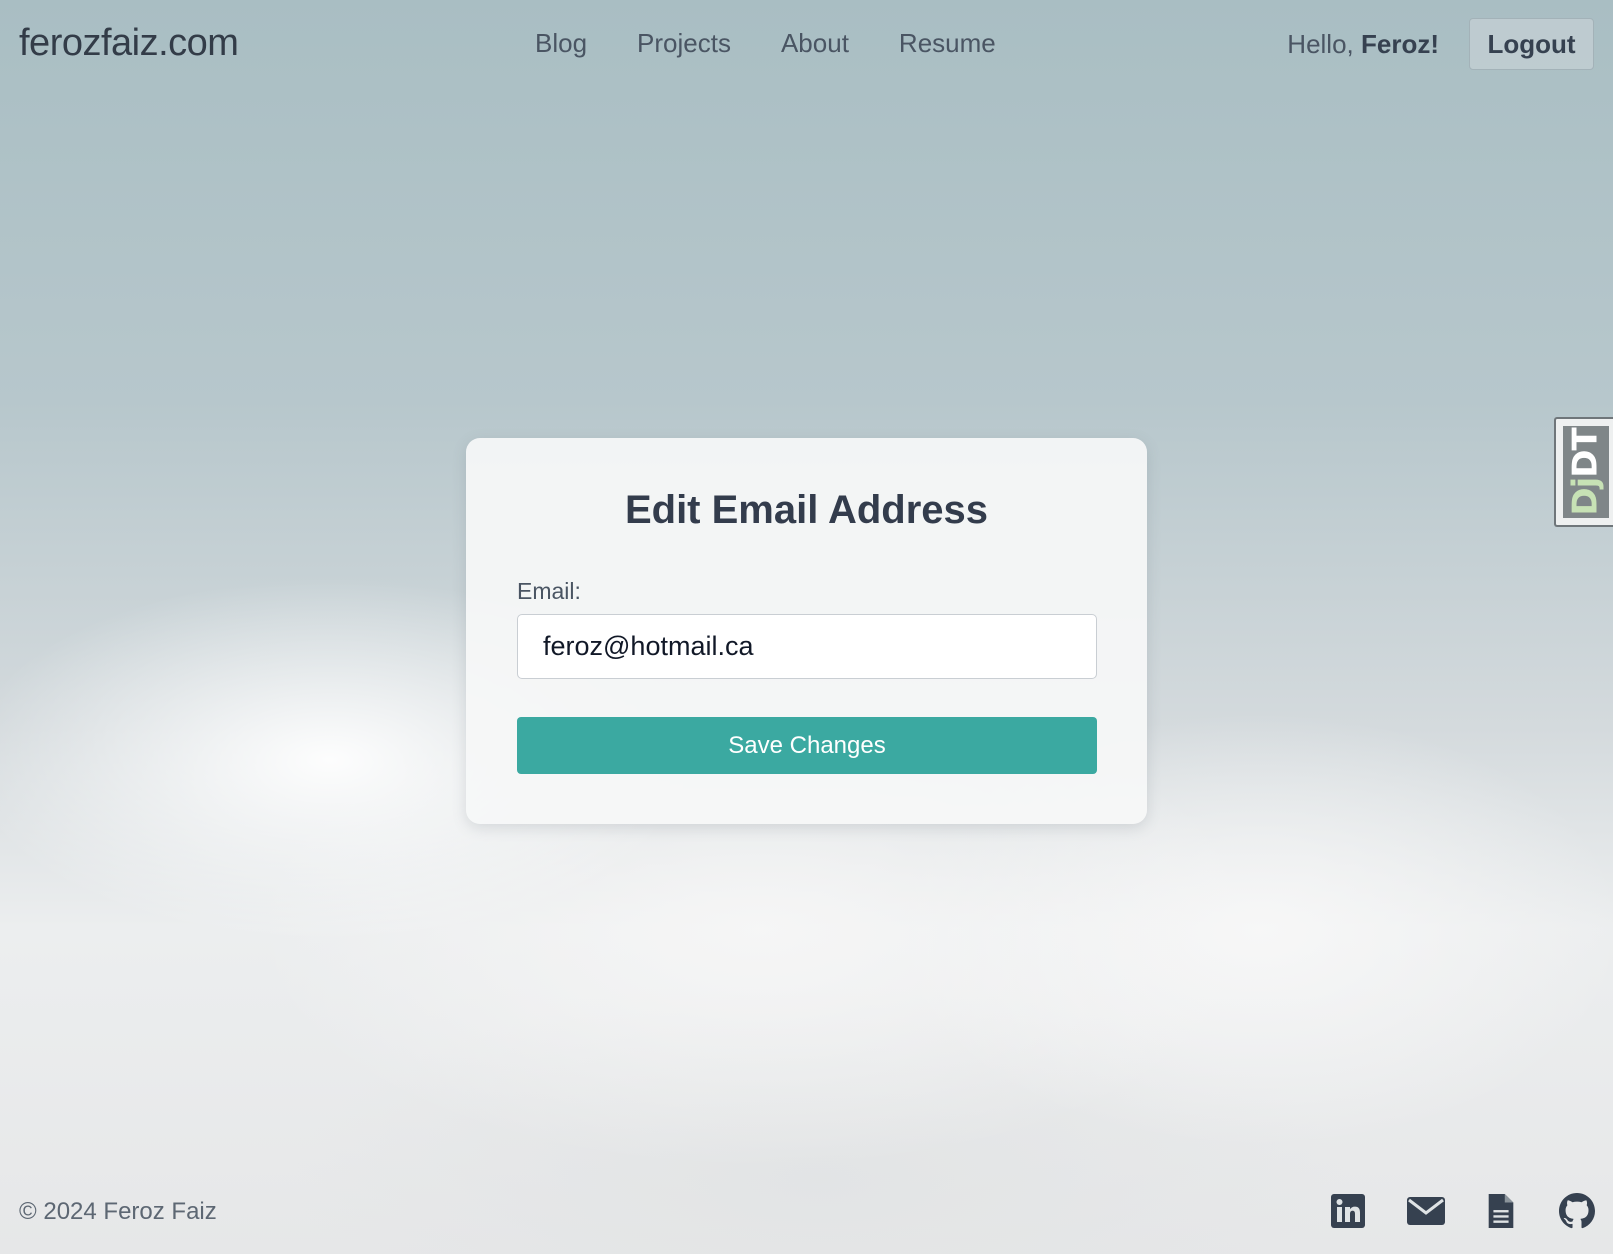  Describe the element at coordinates (118, 1211) in the screenshot. I see `footer-copyright: © 2024 Feroz Faiz` at that location.